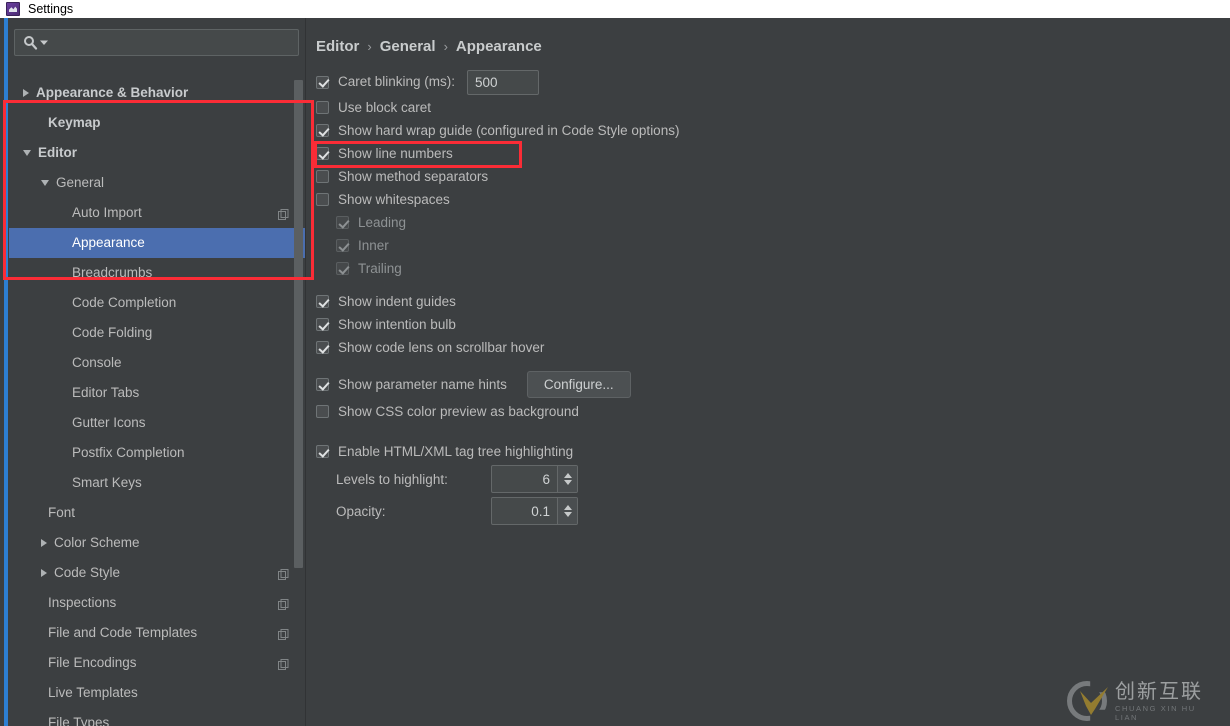 This screenshot has width=1230, height=726. What do you see at coordinates (766, 451) in the screenshot?
I see `tag-tree-highlighting-row: Enable HTML/XML tag tree highlighting` at bounding box center [766, 451].